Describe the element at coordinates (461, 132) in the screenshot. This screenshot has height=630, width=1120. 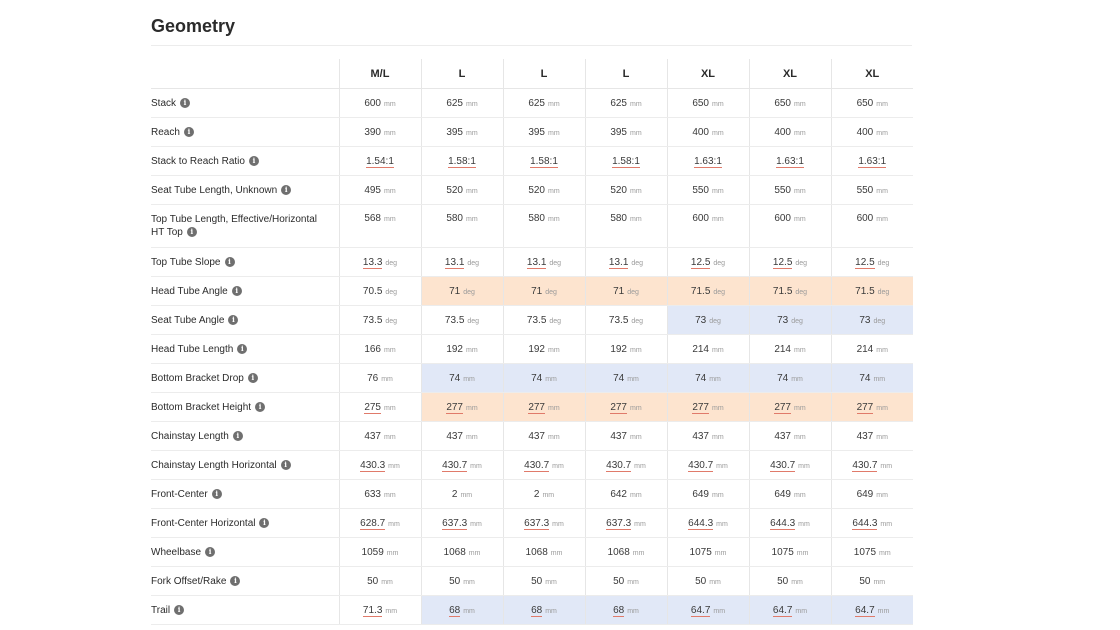
I see `value-cell: 395 mm` at that location.